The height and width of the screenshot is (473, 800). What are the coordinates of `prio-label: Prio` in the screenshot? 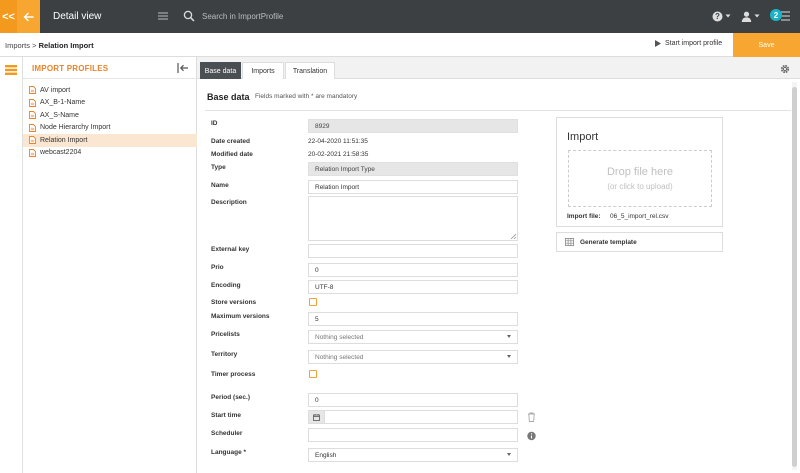 It's located at (217, 267).